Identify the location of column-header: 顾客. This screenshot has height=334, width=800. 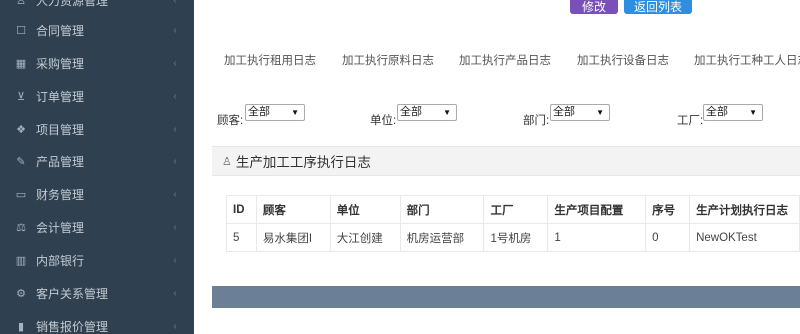
(293, 209).